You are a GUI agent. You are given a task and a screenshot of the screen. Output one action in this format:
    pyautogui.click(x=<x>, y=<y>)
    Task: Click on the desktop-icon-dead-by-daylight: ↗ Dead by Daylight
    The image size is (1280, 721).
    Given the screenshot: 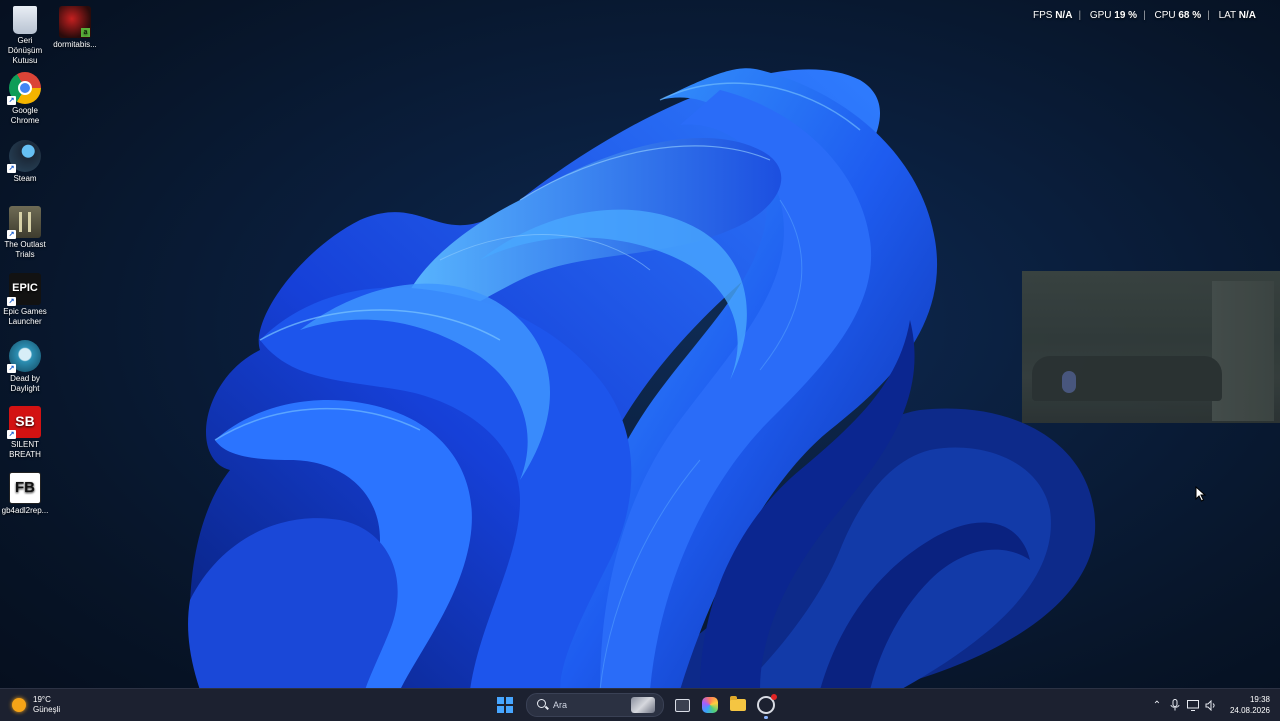 What is the action you would take?
    pyautogui.click(x=25, y=367)
    